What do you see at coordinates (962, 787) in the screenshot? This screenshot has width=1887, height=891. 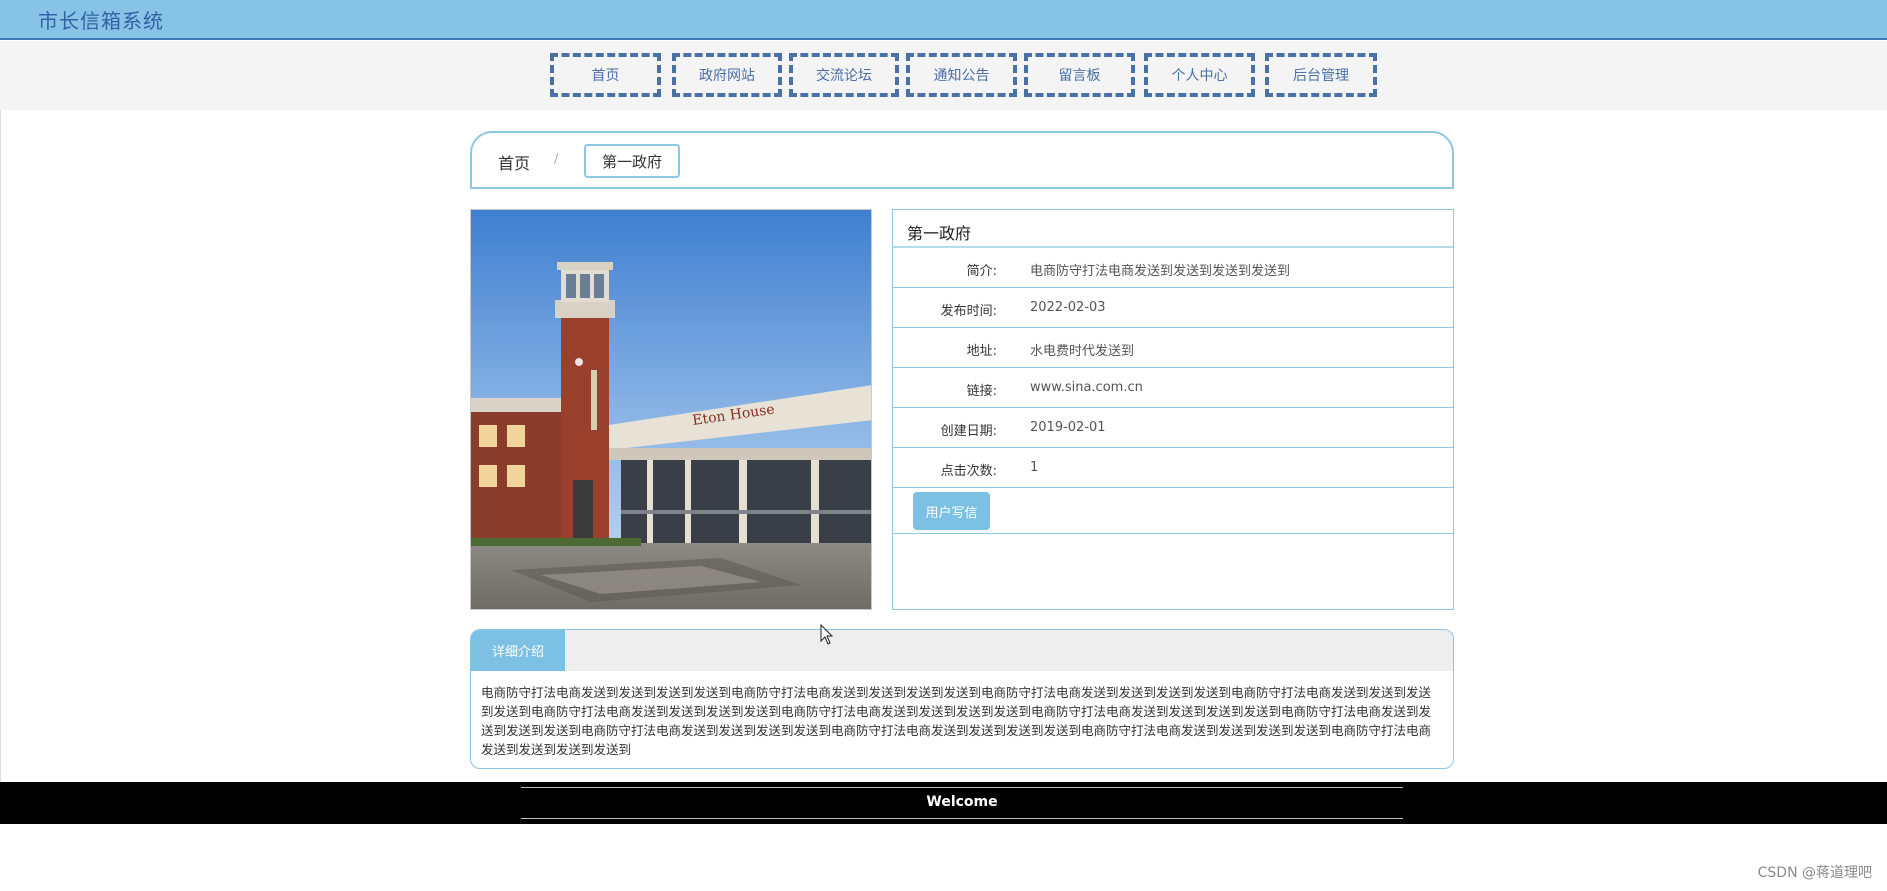 I see `footer-divider-top` at bounding box center [962, 787].